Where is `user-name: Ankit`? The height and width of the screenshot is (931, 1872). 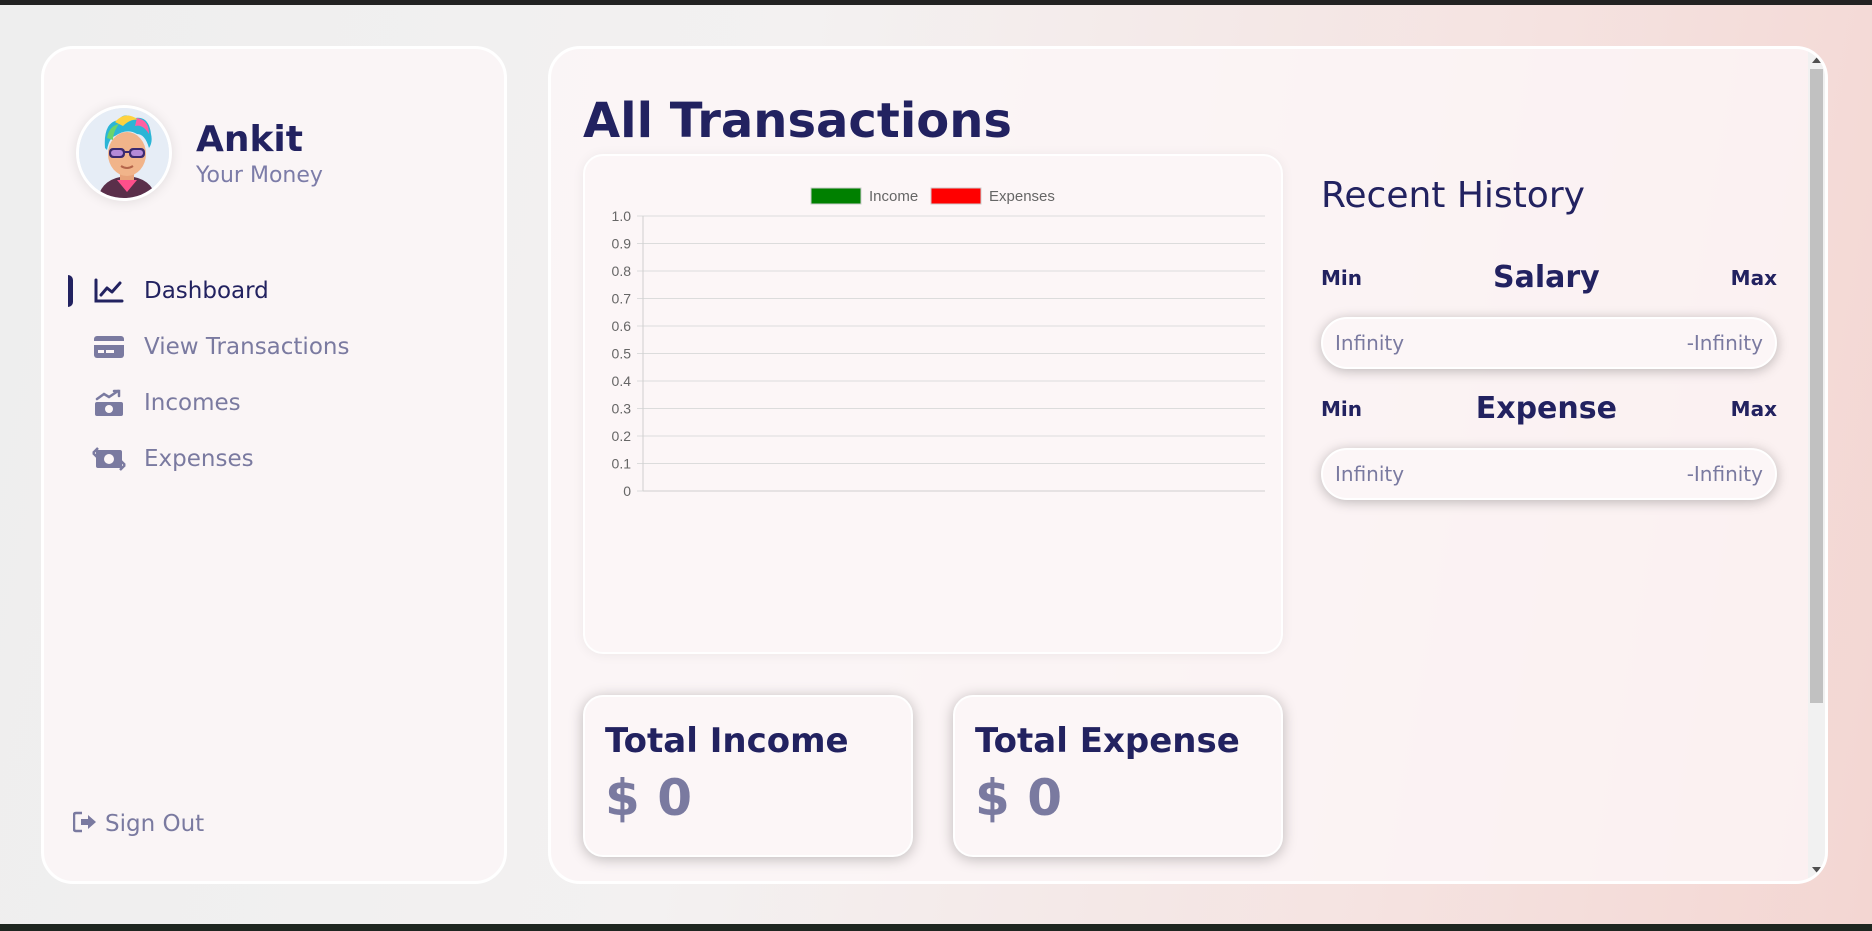
user-name: Ankit is located at coordinates (249, 139).